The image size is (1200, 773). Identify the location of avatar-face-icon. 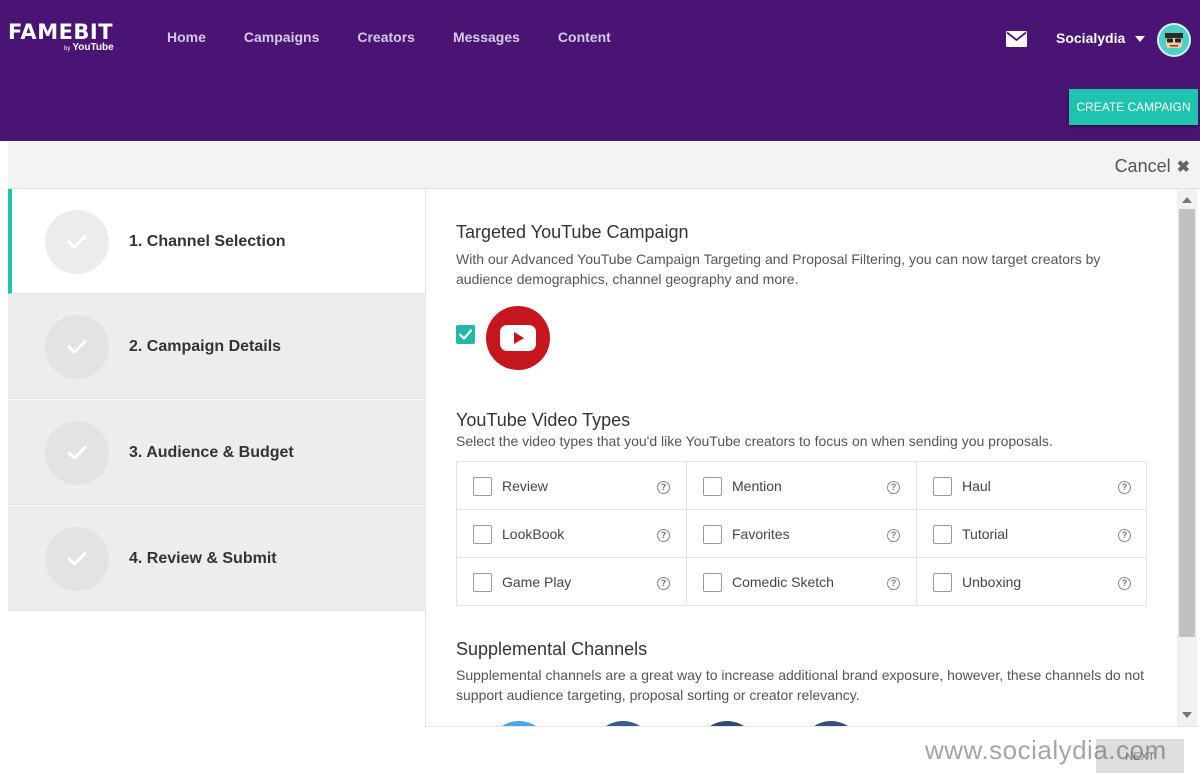
(1174, 40).